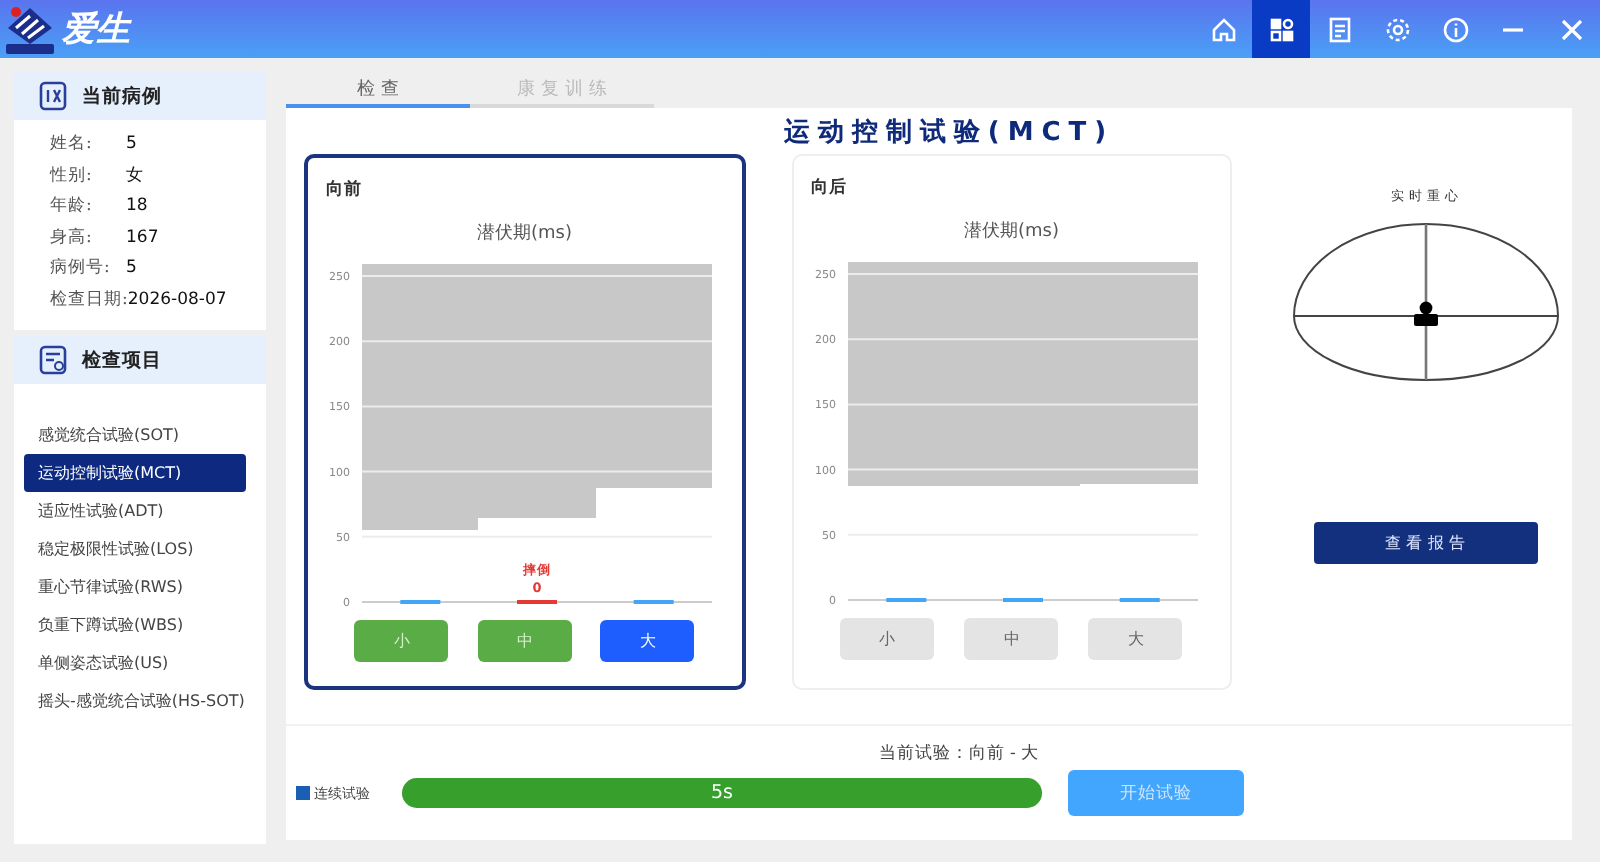 This screenshot has width=1600, height=862. I want to click on test-item: 适应性试验(ADT), so click(135, 511).